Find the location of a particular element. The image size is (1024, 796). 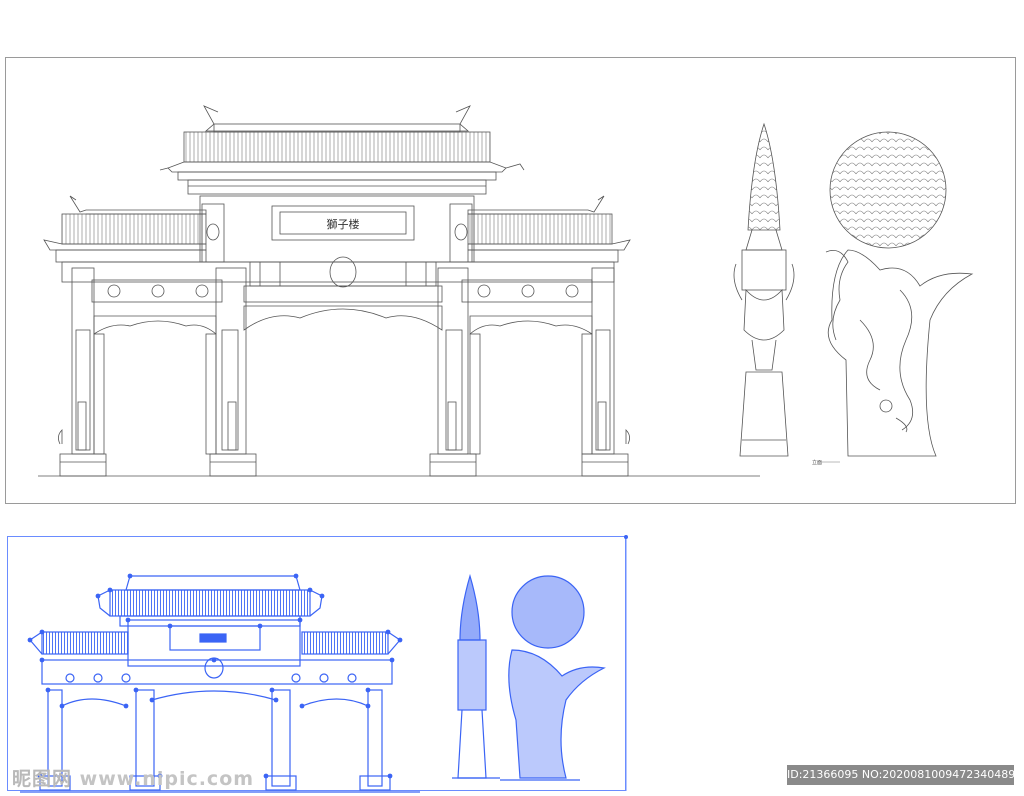

gateway-plaque-text: 獅子楼 is located at coordinates (343, 224).